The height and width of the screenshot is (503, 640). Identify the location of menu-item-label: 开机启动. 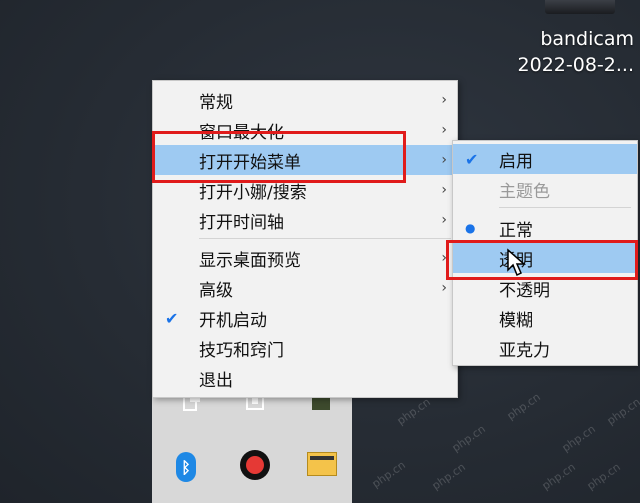
(233, 320).